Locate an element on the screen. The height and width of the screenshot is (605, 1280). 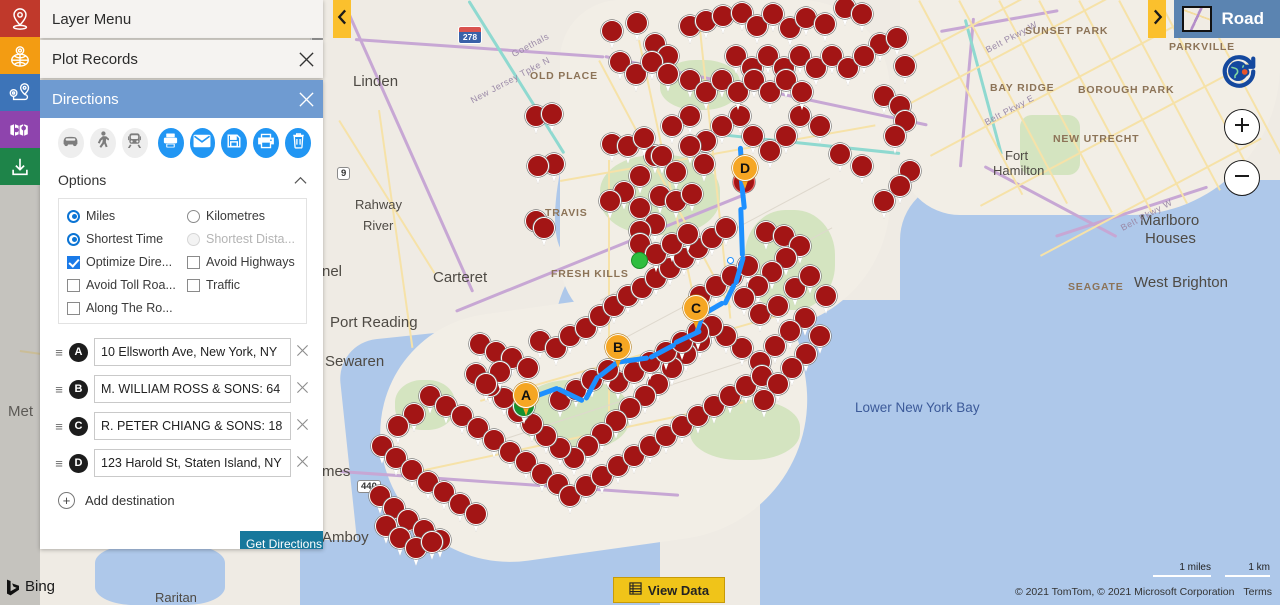
route-marker-c: C is located at coordinates (696, 312).